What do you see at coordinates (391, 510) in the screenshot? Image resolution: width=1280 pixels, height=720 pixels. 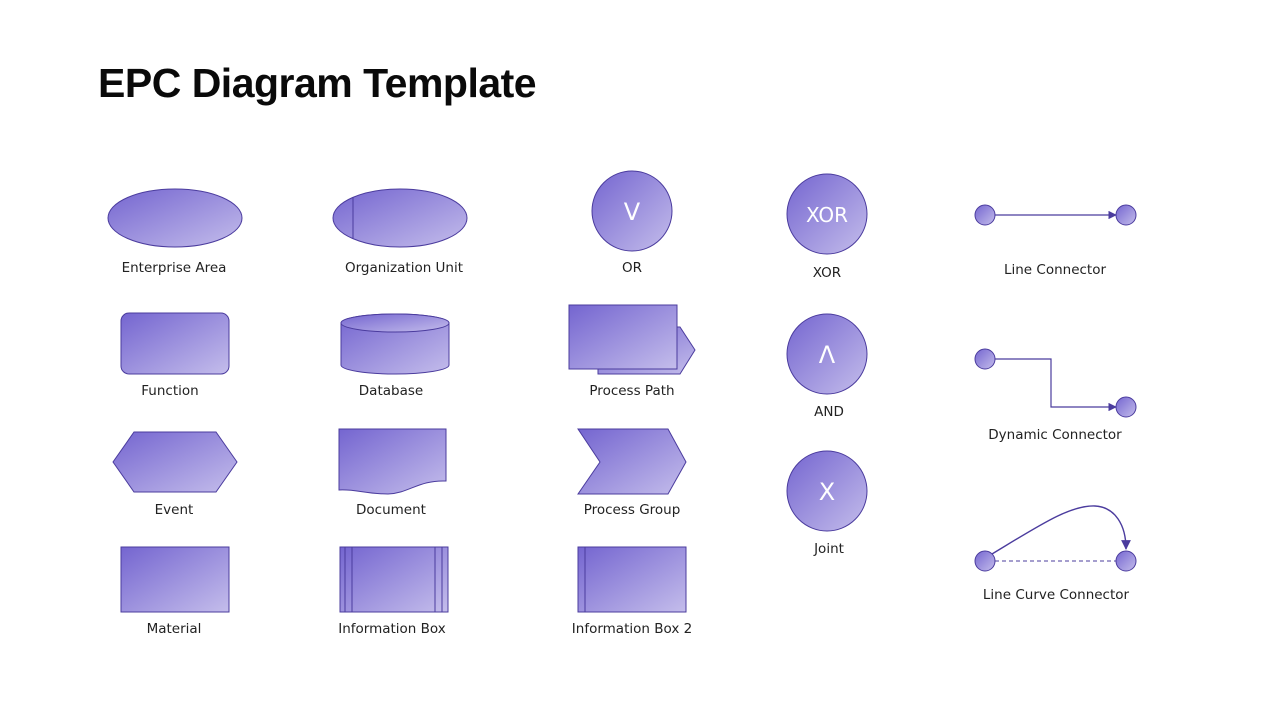 I see `document-label: Document` at bounding box center [391, 510].